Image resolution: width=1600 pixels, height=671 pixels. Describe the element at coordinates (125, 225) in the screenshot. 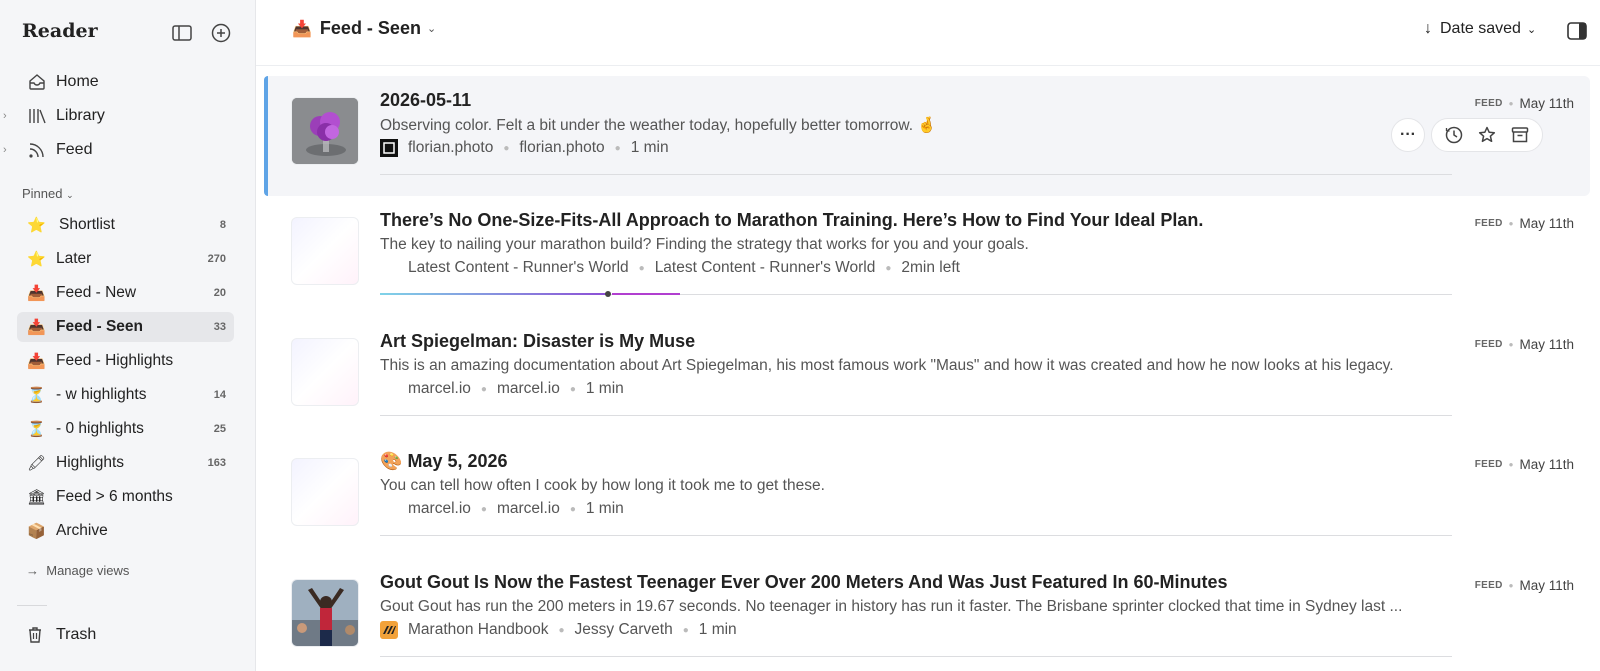

I see `sidebar-view-shortlist: ⭐ Shortlist 8` at that location.